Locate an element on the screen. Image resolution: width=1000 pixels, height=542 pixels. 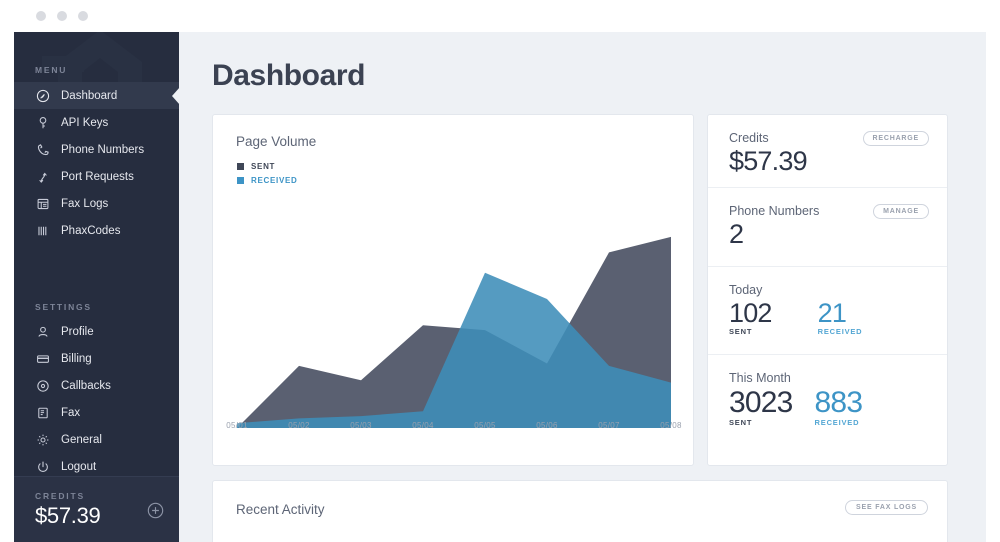
sidebar-item-label: Dashboard is located at coordinates (89, 95).